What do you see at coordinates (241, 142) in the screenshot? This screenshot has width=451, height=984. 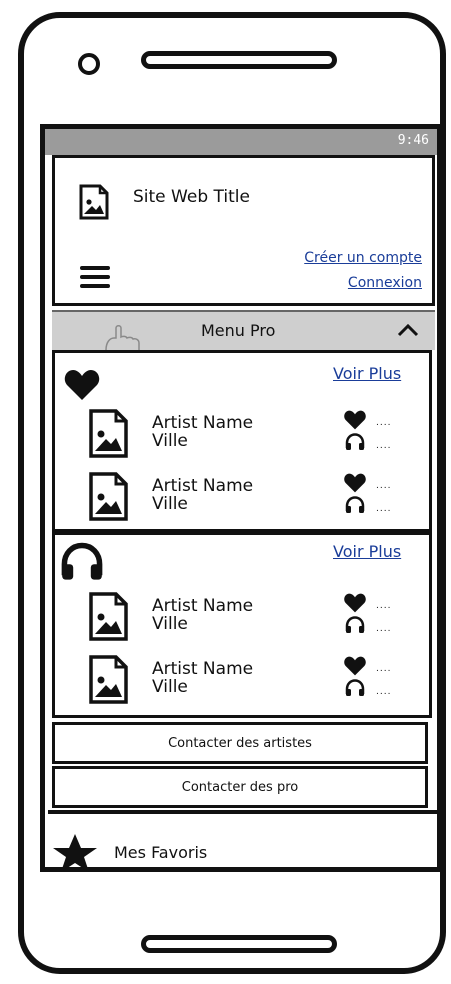 I see `status-bar: 9:46` at bounding box center [241, 142].